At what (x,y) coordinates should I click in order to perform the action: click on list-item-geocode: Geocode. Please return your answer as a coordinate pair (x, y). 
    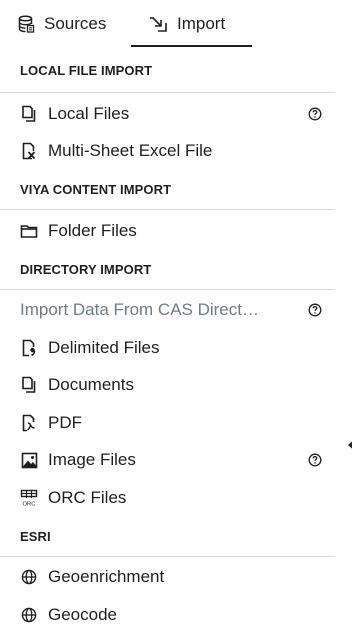
    Looking at the image, I should click on (167, 615).